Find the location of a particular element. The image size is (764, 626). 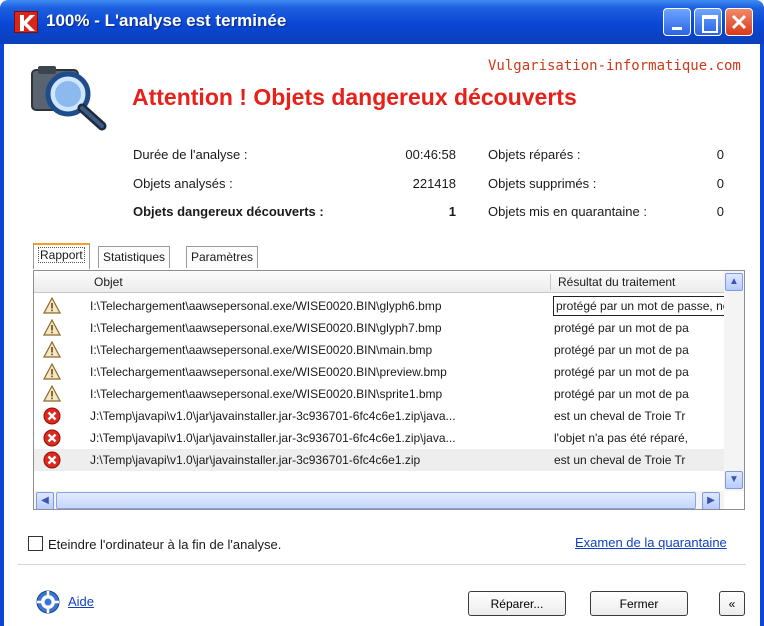

window-frame-right is located at coordinates (762, 335).